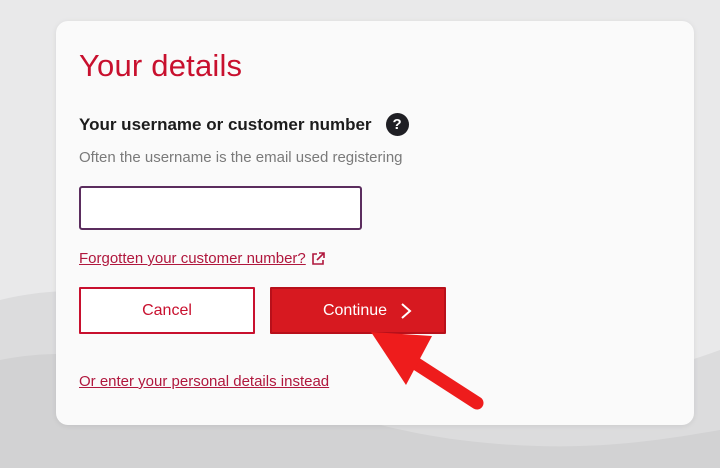 Image resolution: width=720 pixels, height=468 pixels. I want to click on personal-details-link: Or enter your personal details instead, so click(204, 381).